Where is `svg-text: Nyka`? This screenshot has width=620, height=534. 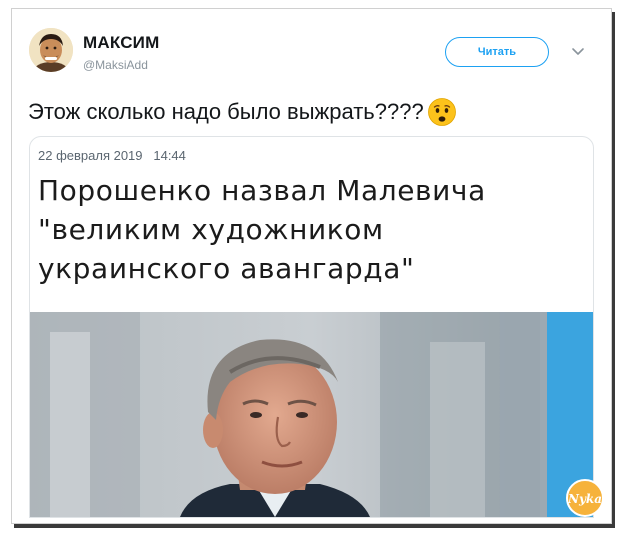 svg-text: Nyka is located at coordinates (584, 499).